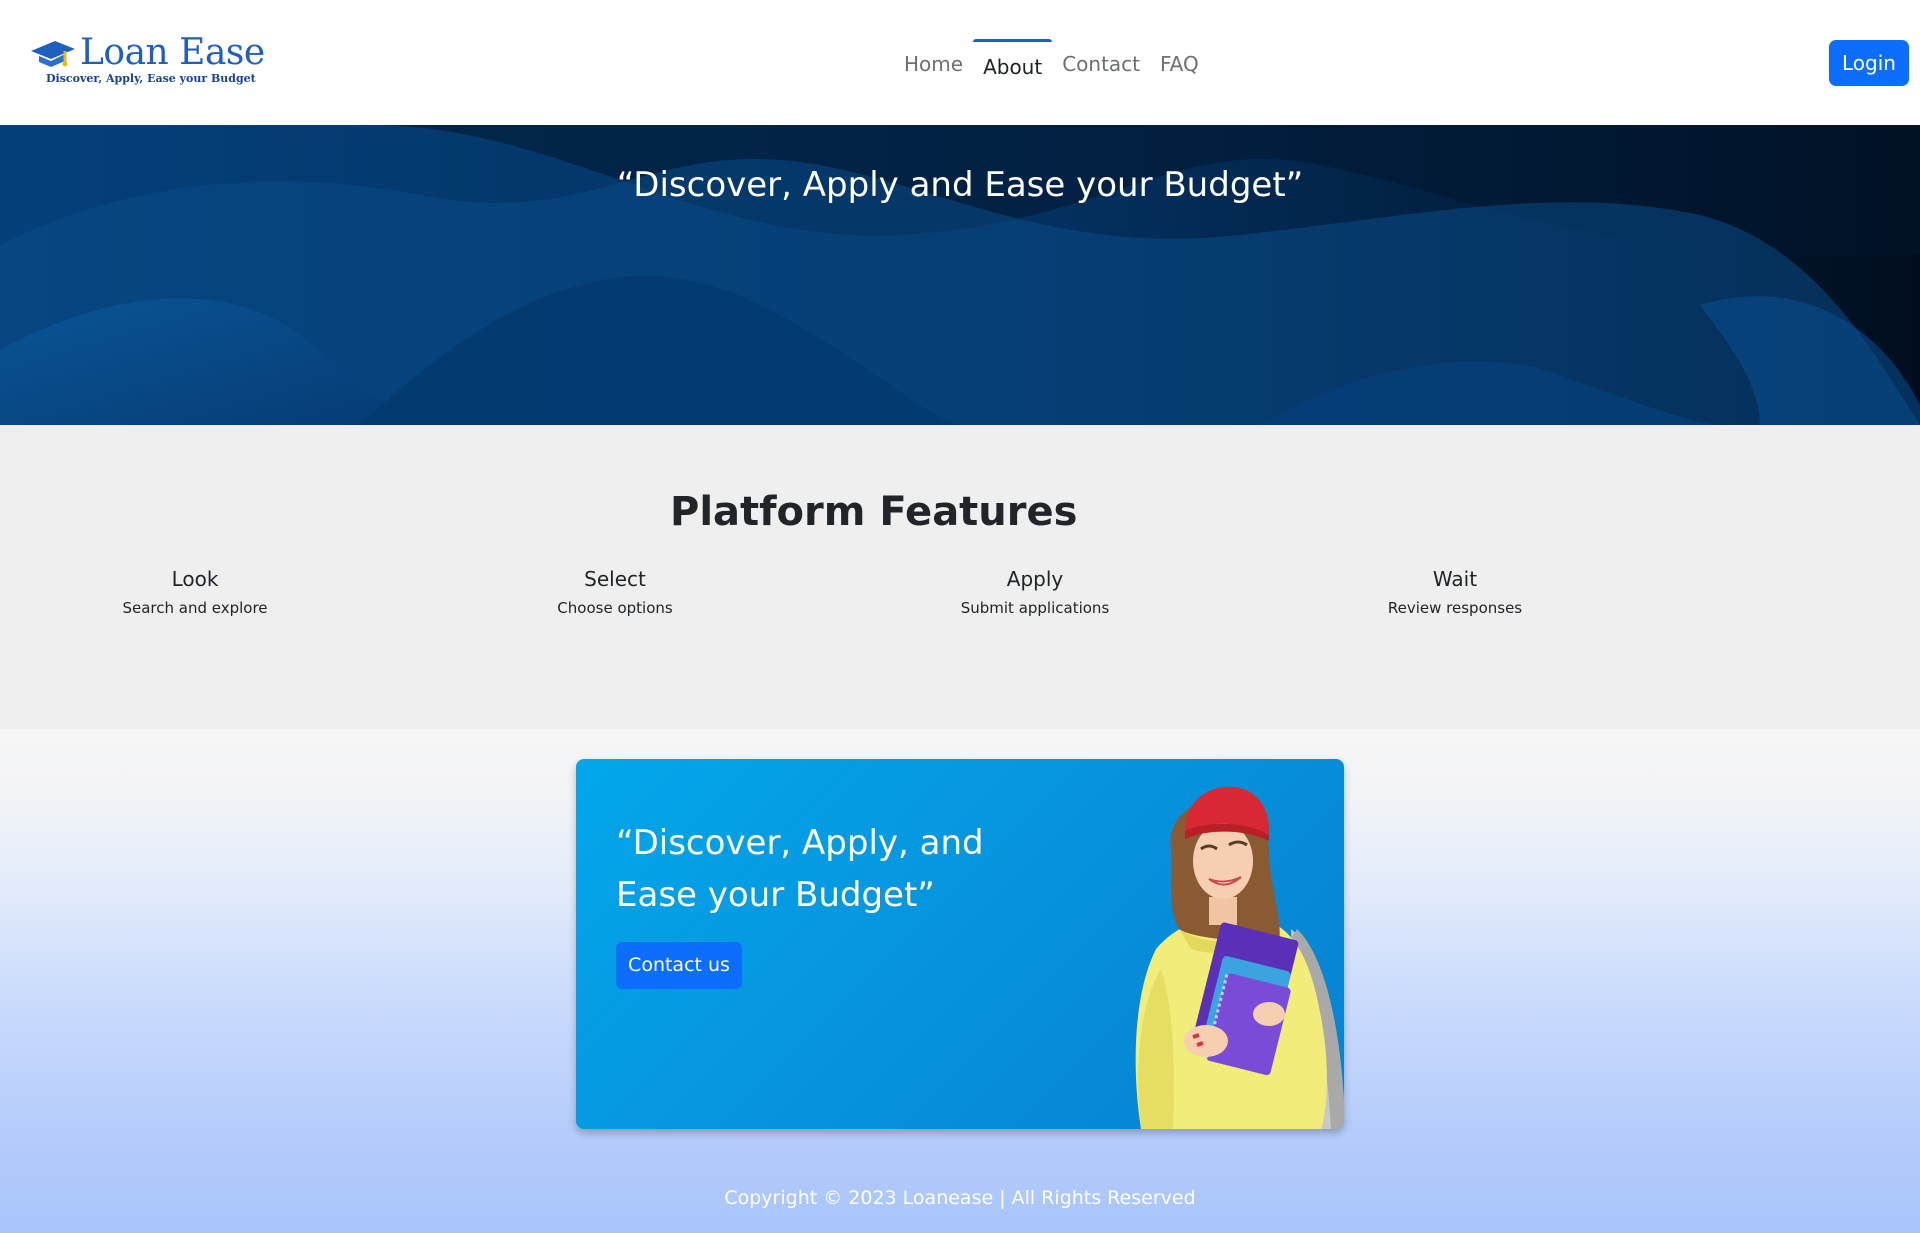 The width and height of the screenshot is (1920, 1233). I want to click on feature-wait: Wait Review responses, so click(1455, 592).